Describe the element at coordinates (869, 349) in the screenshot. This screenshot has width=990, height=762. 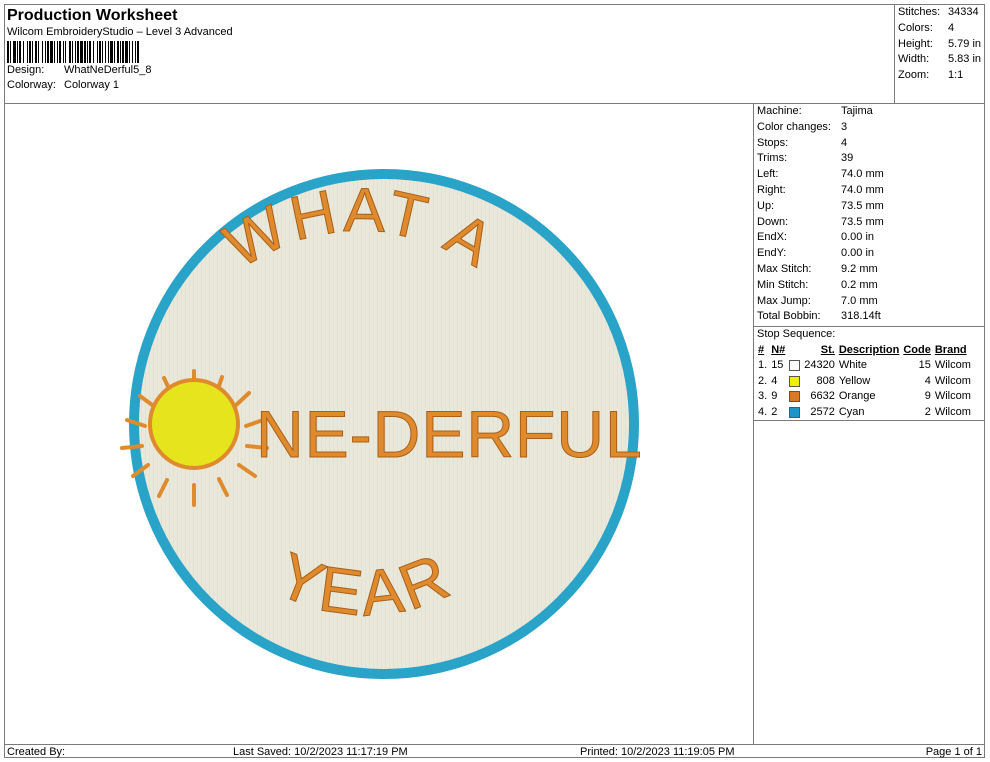
I see `col-description: Description` at that location.